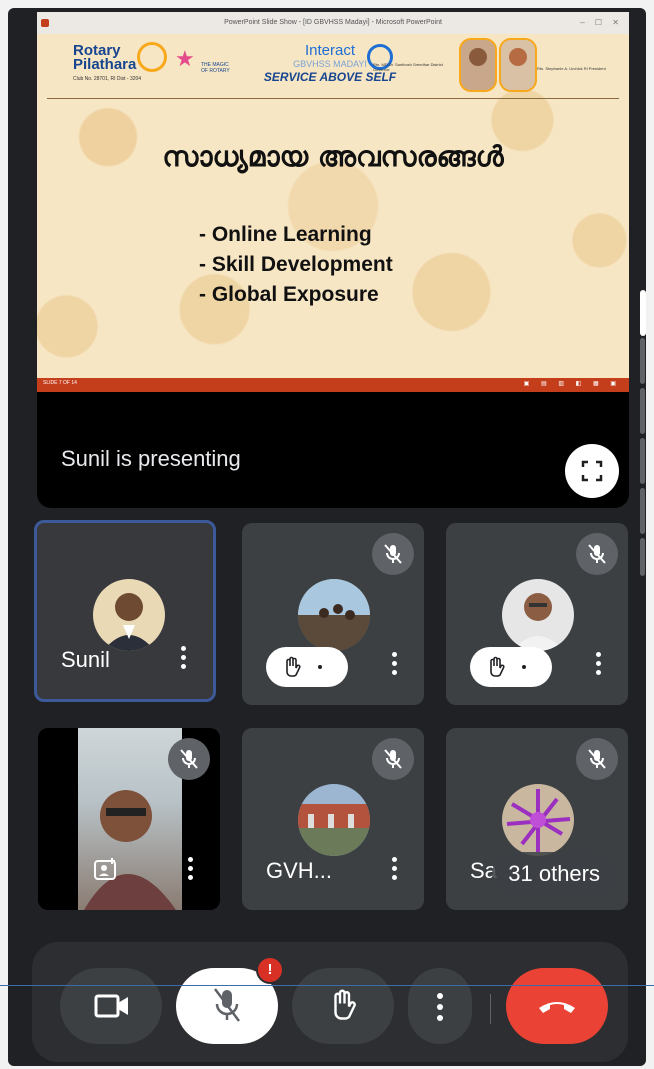 The width and height of the screenshot is (654, 1069). What do you see at coordinates (60, 383) in the screenshot?
I see `slide-counter: SLIDE 7 OF 14` at bounding box center [60, 383].